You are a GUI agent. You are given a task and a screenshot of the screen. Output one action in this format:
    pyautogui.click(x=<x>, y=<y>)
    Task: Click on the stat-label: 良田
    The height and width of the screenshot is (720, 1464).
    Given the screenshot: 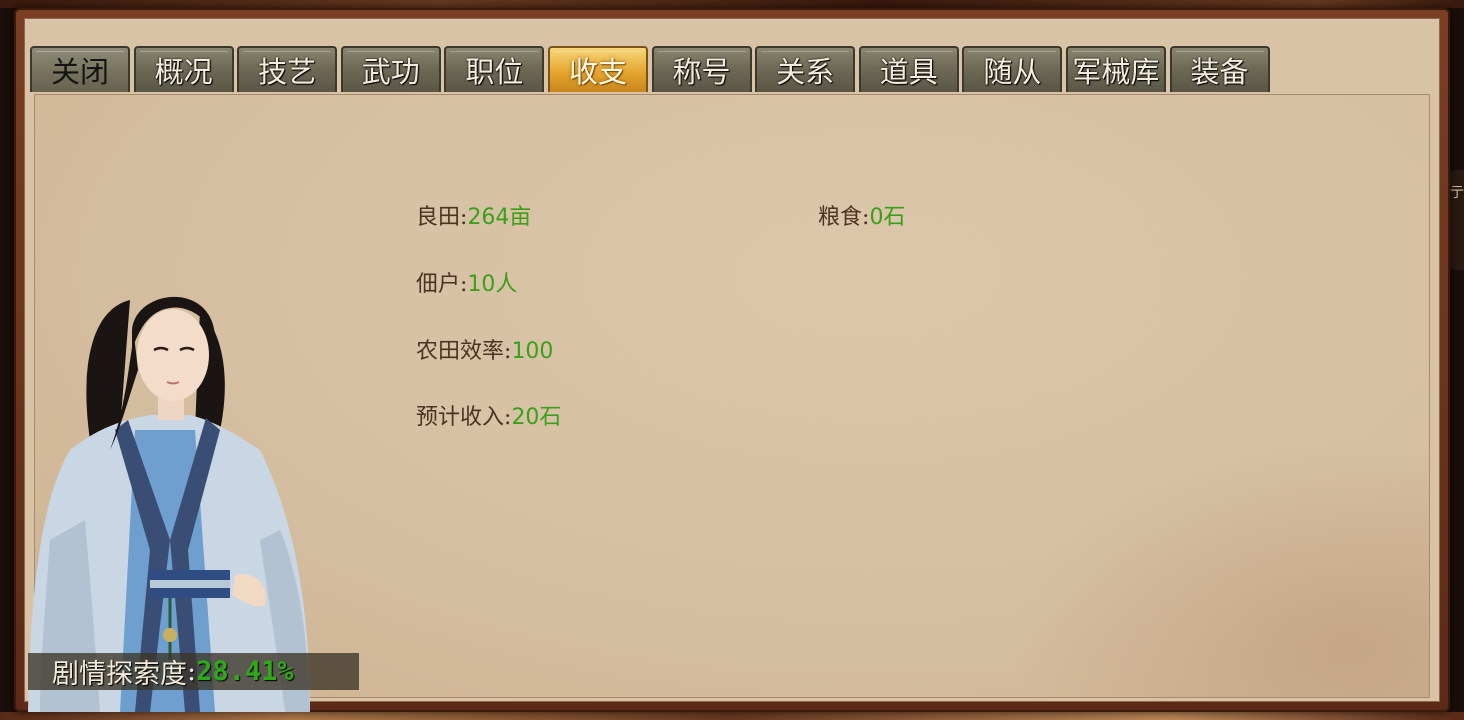 What is the action you would take?
    pyautogui.click(x=438, y=217)
    